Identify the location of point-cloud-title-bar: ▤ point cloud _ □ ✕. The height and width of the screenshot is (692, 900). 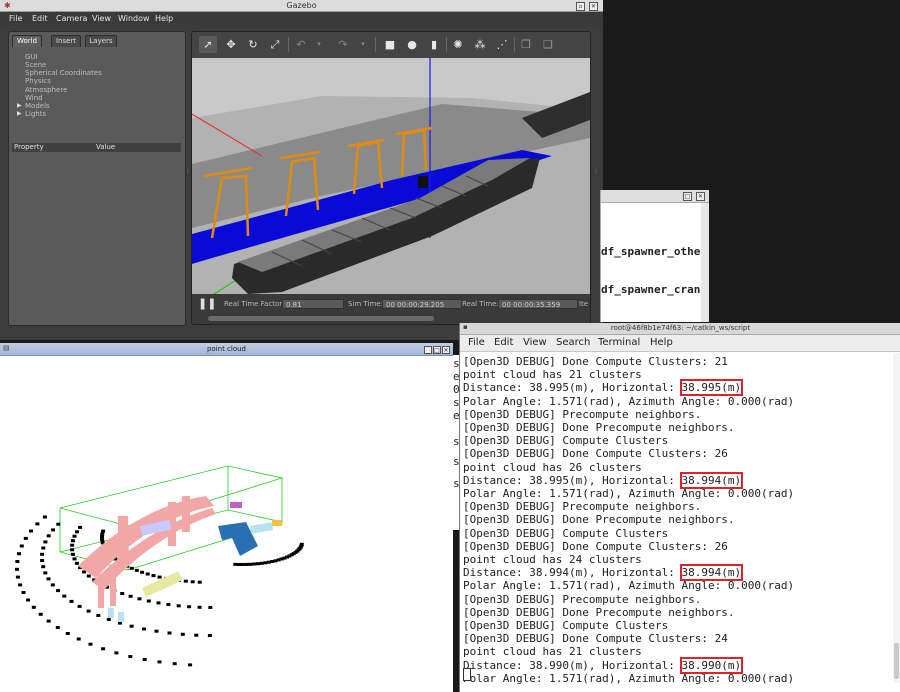
(226, 349).